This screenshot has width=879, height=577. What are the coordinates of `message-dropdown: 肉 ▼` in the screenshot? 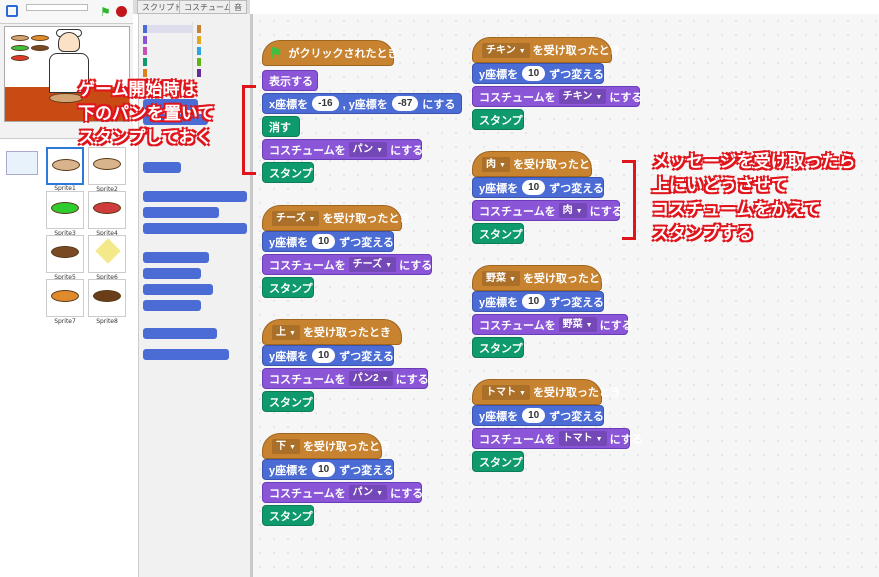 It's located at (496, 164).